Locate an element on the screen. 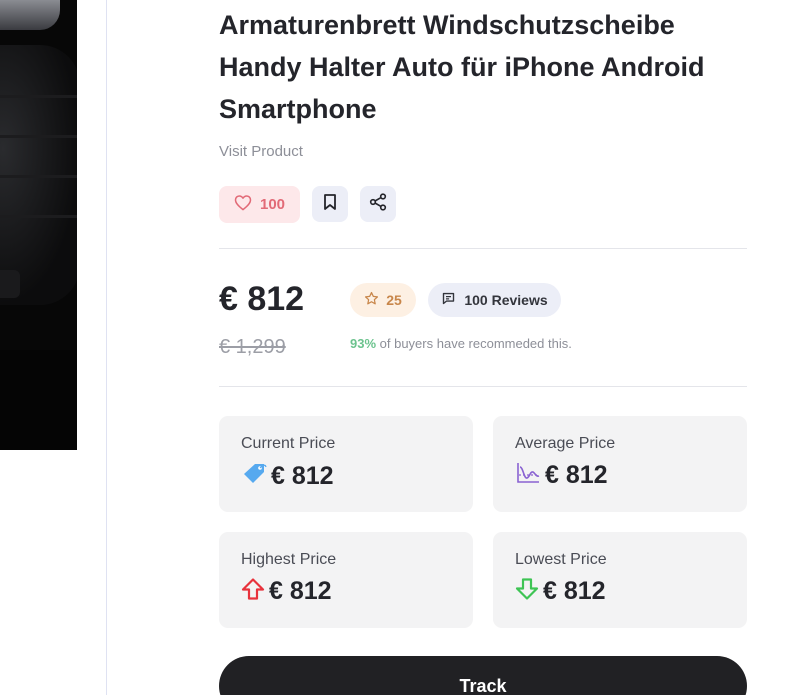 This screenshot has width=791, height=695. average-price-card: Average Price € 812 is located at coordinates (620, 464).